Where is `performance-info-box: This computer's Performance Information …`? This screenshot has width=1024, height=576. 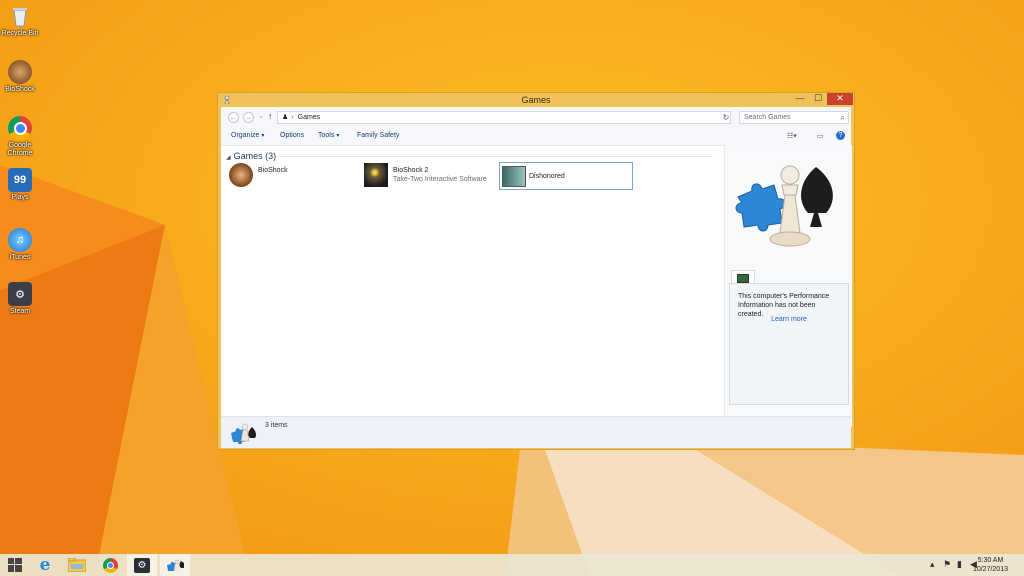 performance-info-box: This computer's Performance Information … is located at coordinates (789, 344).